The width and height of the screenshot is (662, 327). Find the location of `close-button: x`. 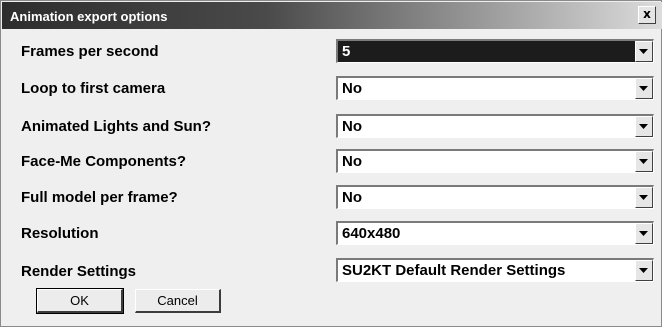

close-button: x is located at coordinates (647, 15).